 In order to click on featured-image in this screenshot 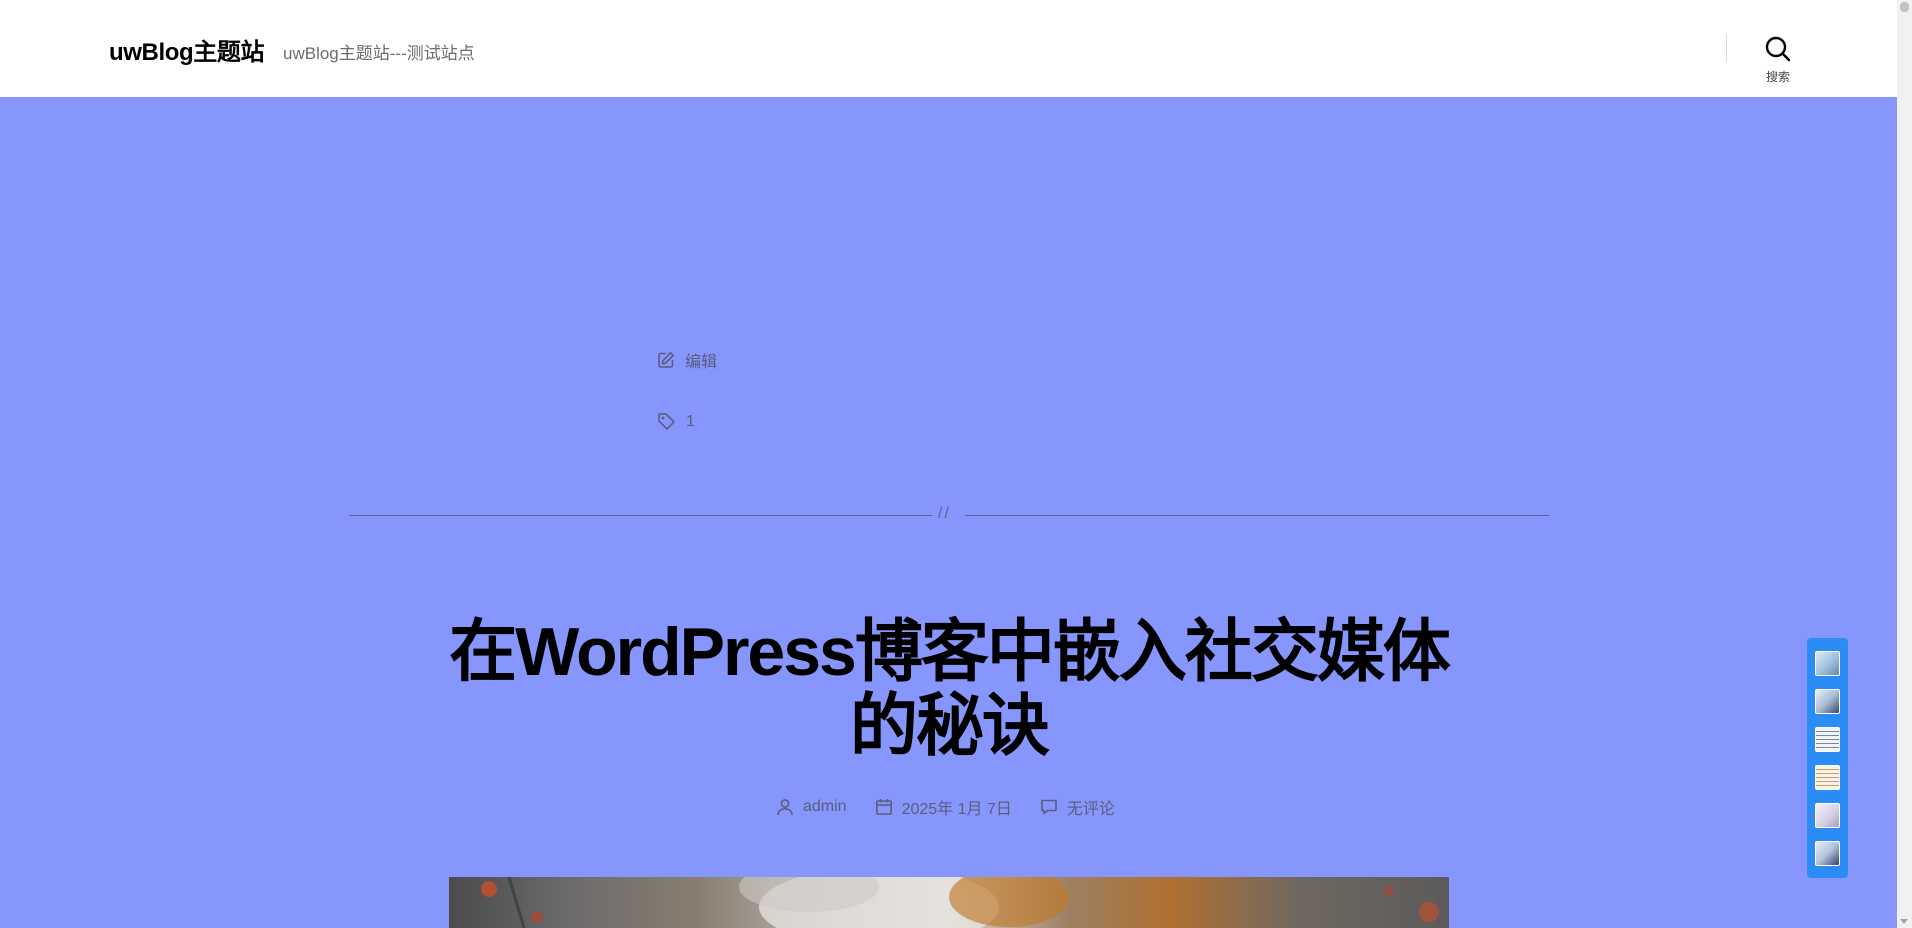, I will do `click(949, 902)`.